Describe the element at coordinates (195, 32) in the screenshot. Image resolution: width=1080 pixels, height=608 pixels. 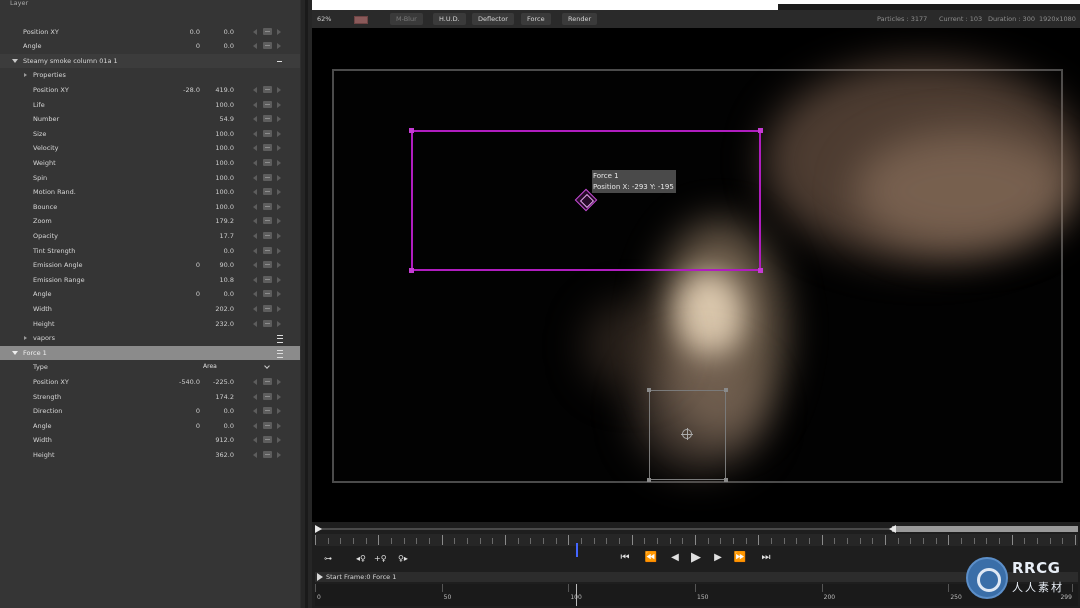
I see `prop-value-x: 0.0` at that location.